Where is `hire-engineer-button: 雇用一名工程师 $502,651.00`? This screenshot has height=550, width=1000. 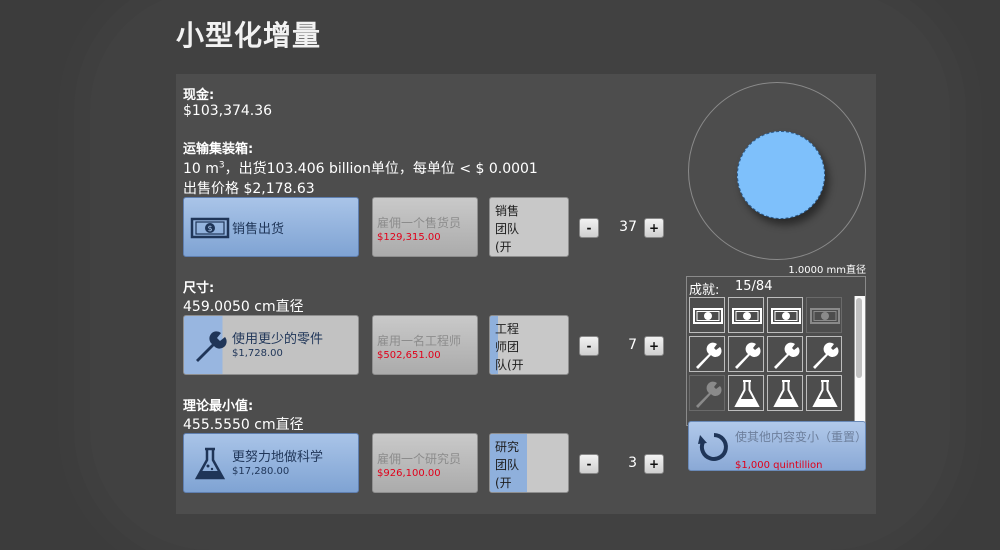 hire-engineer-button: 雇用一名工程师 $502,651.00 is located at coordinates (425, 345).